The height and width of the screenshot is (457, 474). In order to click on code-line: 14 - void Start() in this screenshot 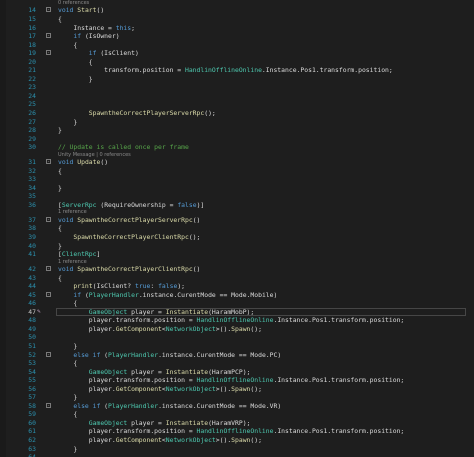, I will do `click(237, 10)`.